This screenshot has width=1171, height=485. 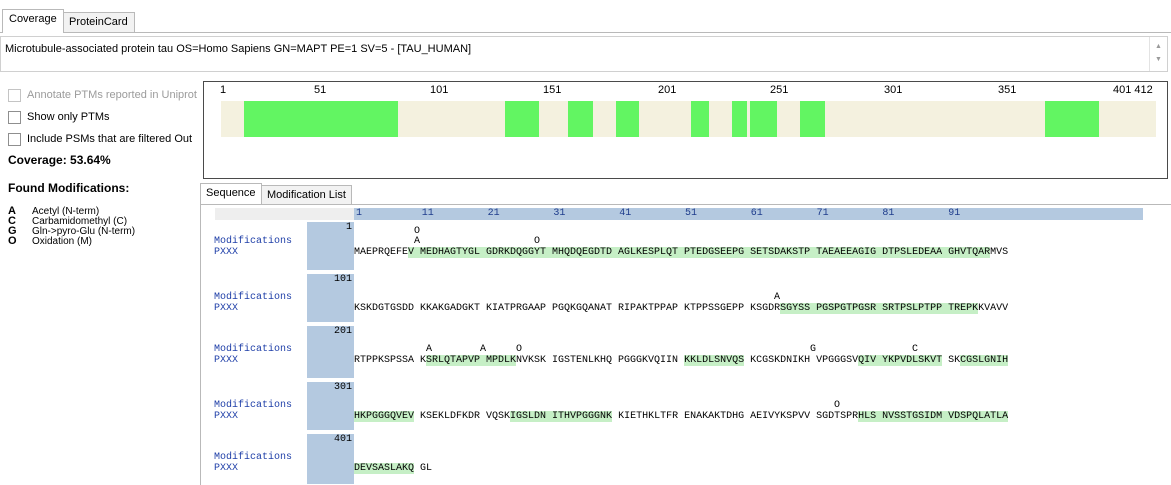 I want to click on ruler-tick: 11, so click(x=427, y=213).